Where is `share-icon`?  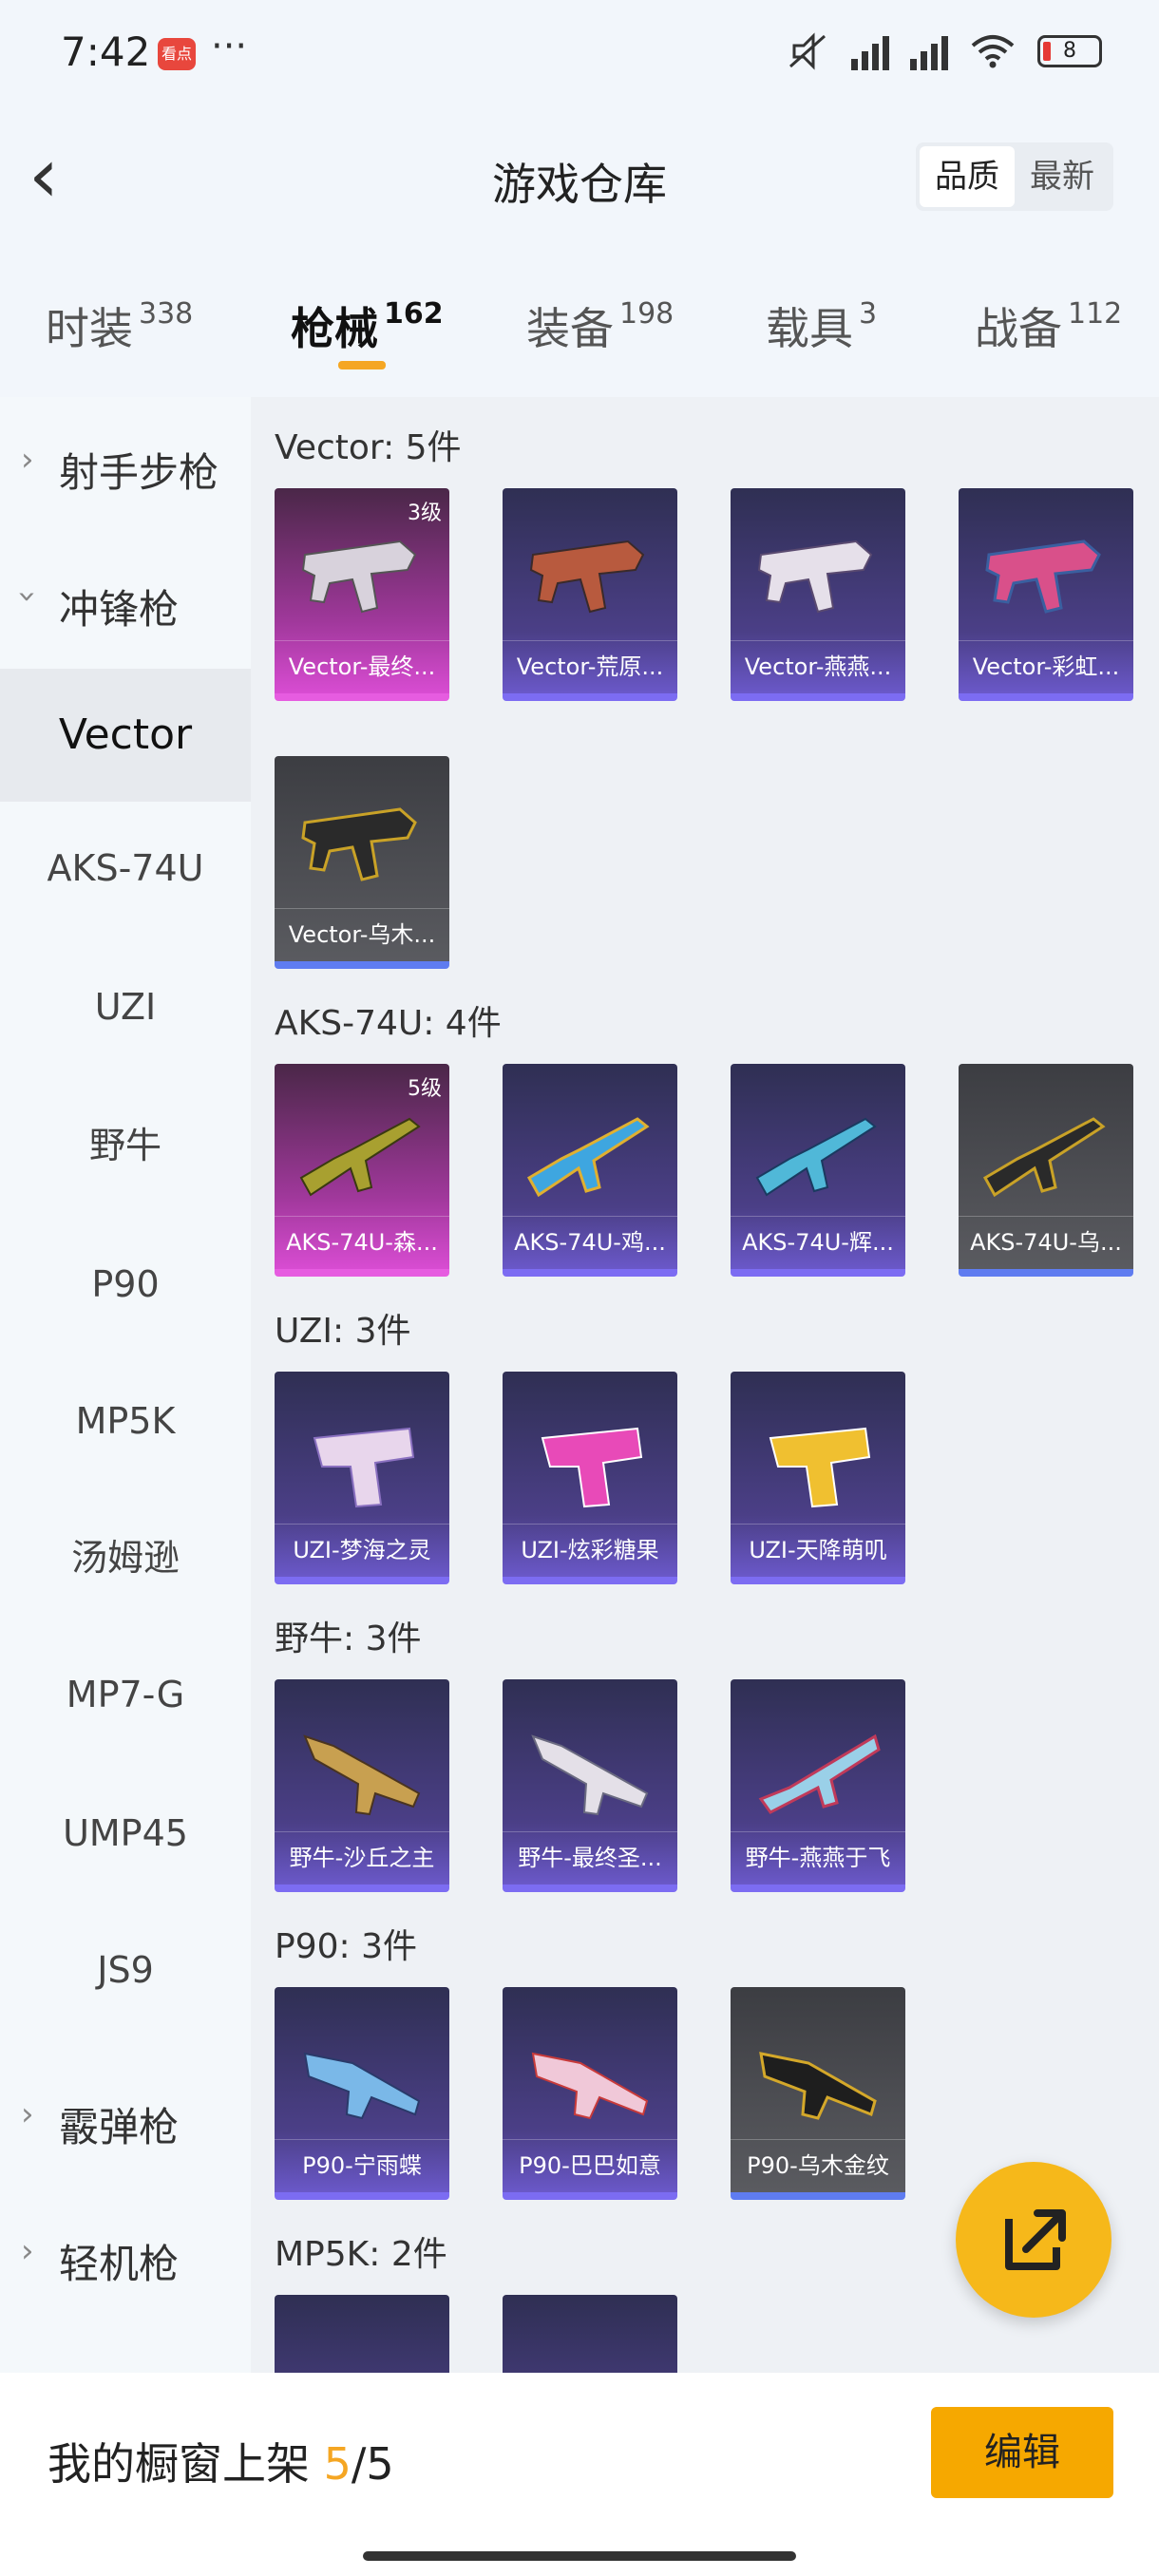
share-icon is located at coordinates (1035, 2239).